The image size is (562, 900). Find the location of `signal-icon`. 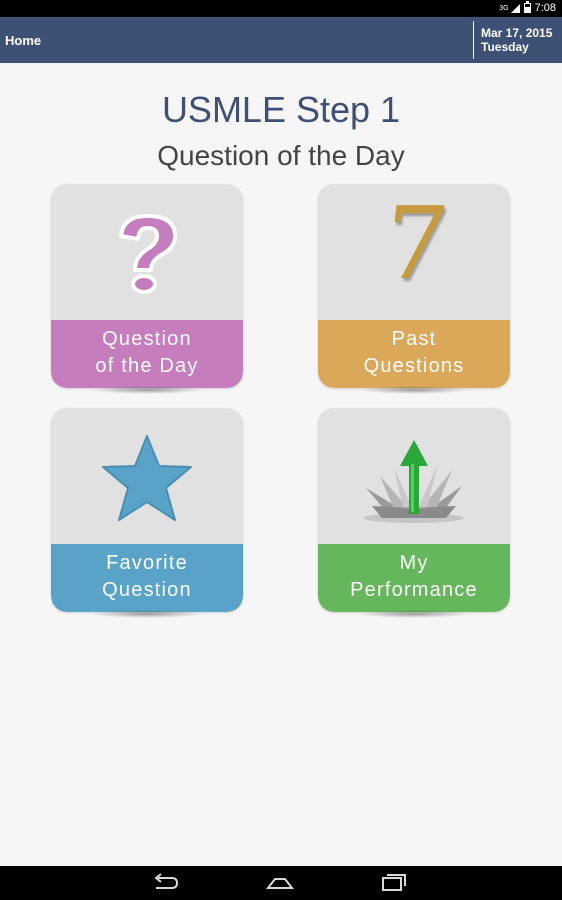

signal-icon is located at coordinates (515, 8).